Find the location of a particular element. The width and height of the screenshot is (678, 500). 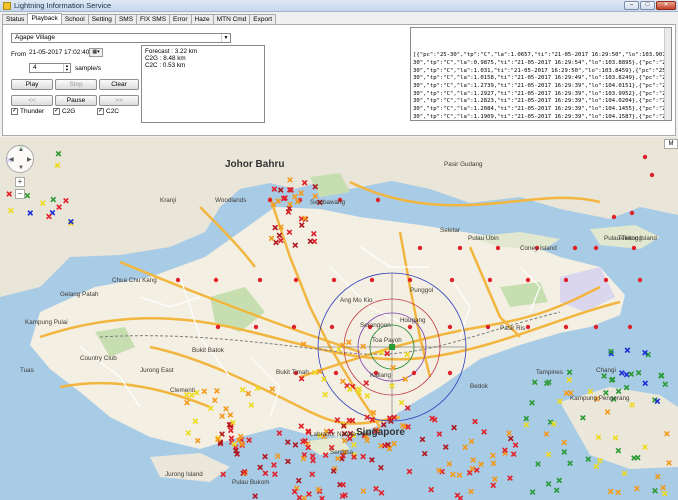

tab-mtn-cmd: MTN Cmd is located at coordinates (231, 19).